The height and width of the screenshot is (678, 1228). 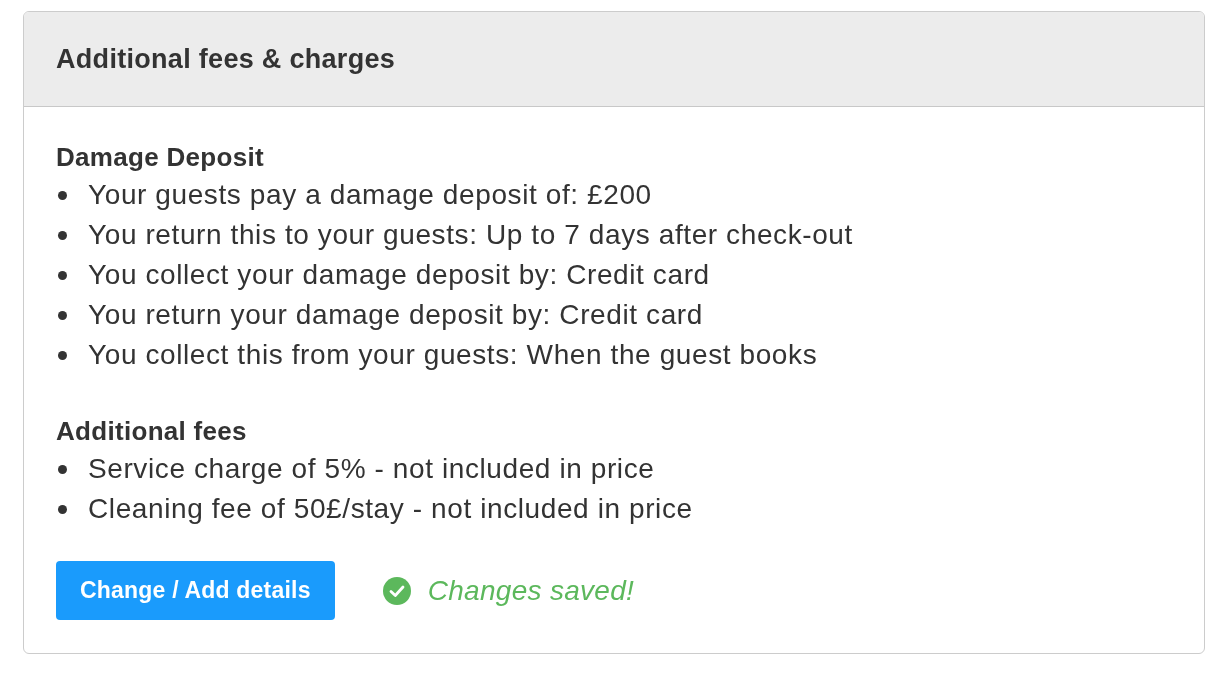 What do you see at coordinates (395, 315) in the screenshot?
I see `list-item-text: You return your damage deposit by: Credit card` at bounding box center [395, 315].